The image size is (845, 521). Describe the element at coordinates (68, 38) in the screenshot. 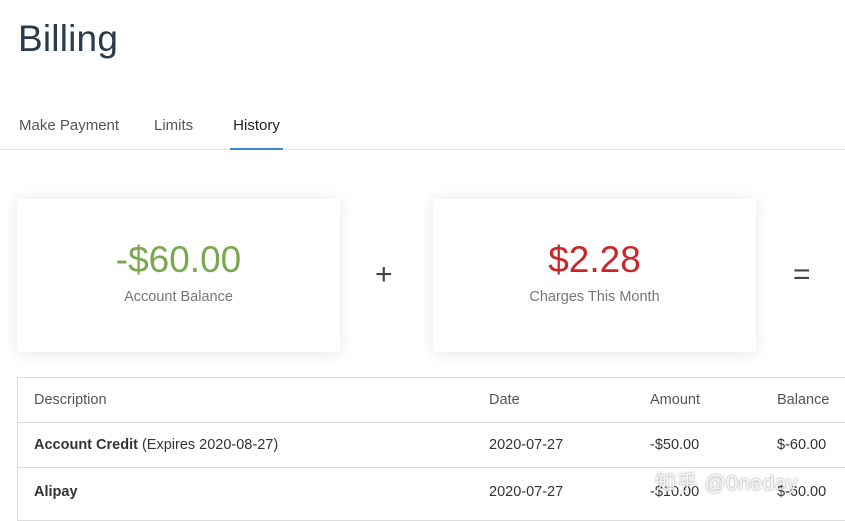

I see `page-title: Billing` at that location.